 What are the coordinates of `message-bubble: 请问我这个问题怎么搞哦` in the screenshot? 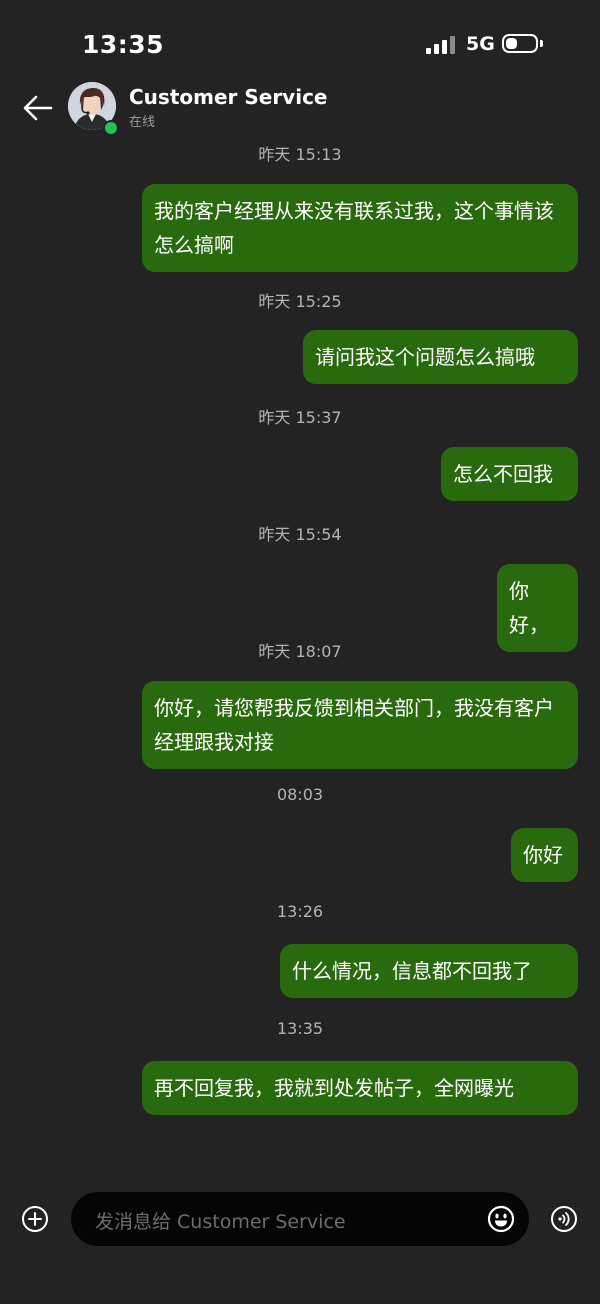 It's located at (440, 357).